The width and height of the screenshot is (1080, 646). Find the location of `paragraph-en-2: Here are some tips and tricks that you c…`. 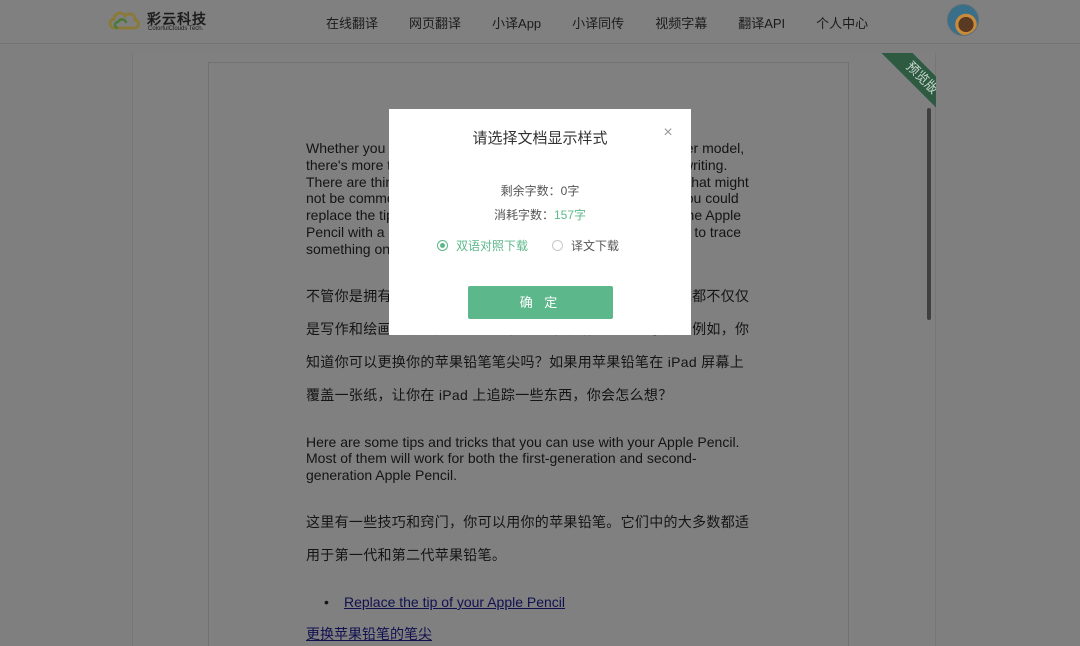

paragraph-en-2: Here are some tips and tricks that you c… is located at coordinates (523, 458).